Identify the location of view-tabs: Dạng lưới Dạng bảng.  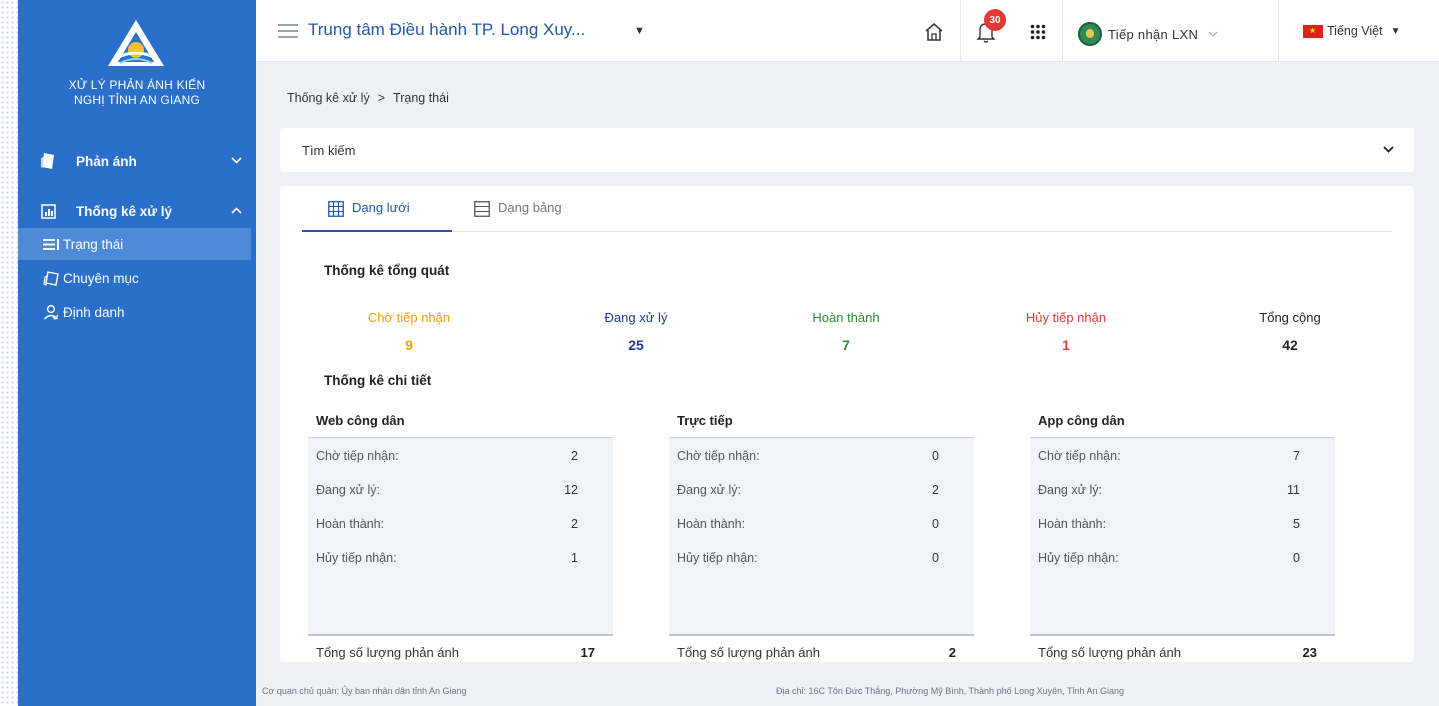
(847, 209).